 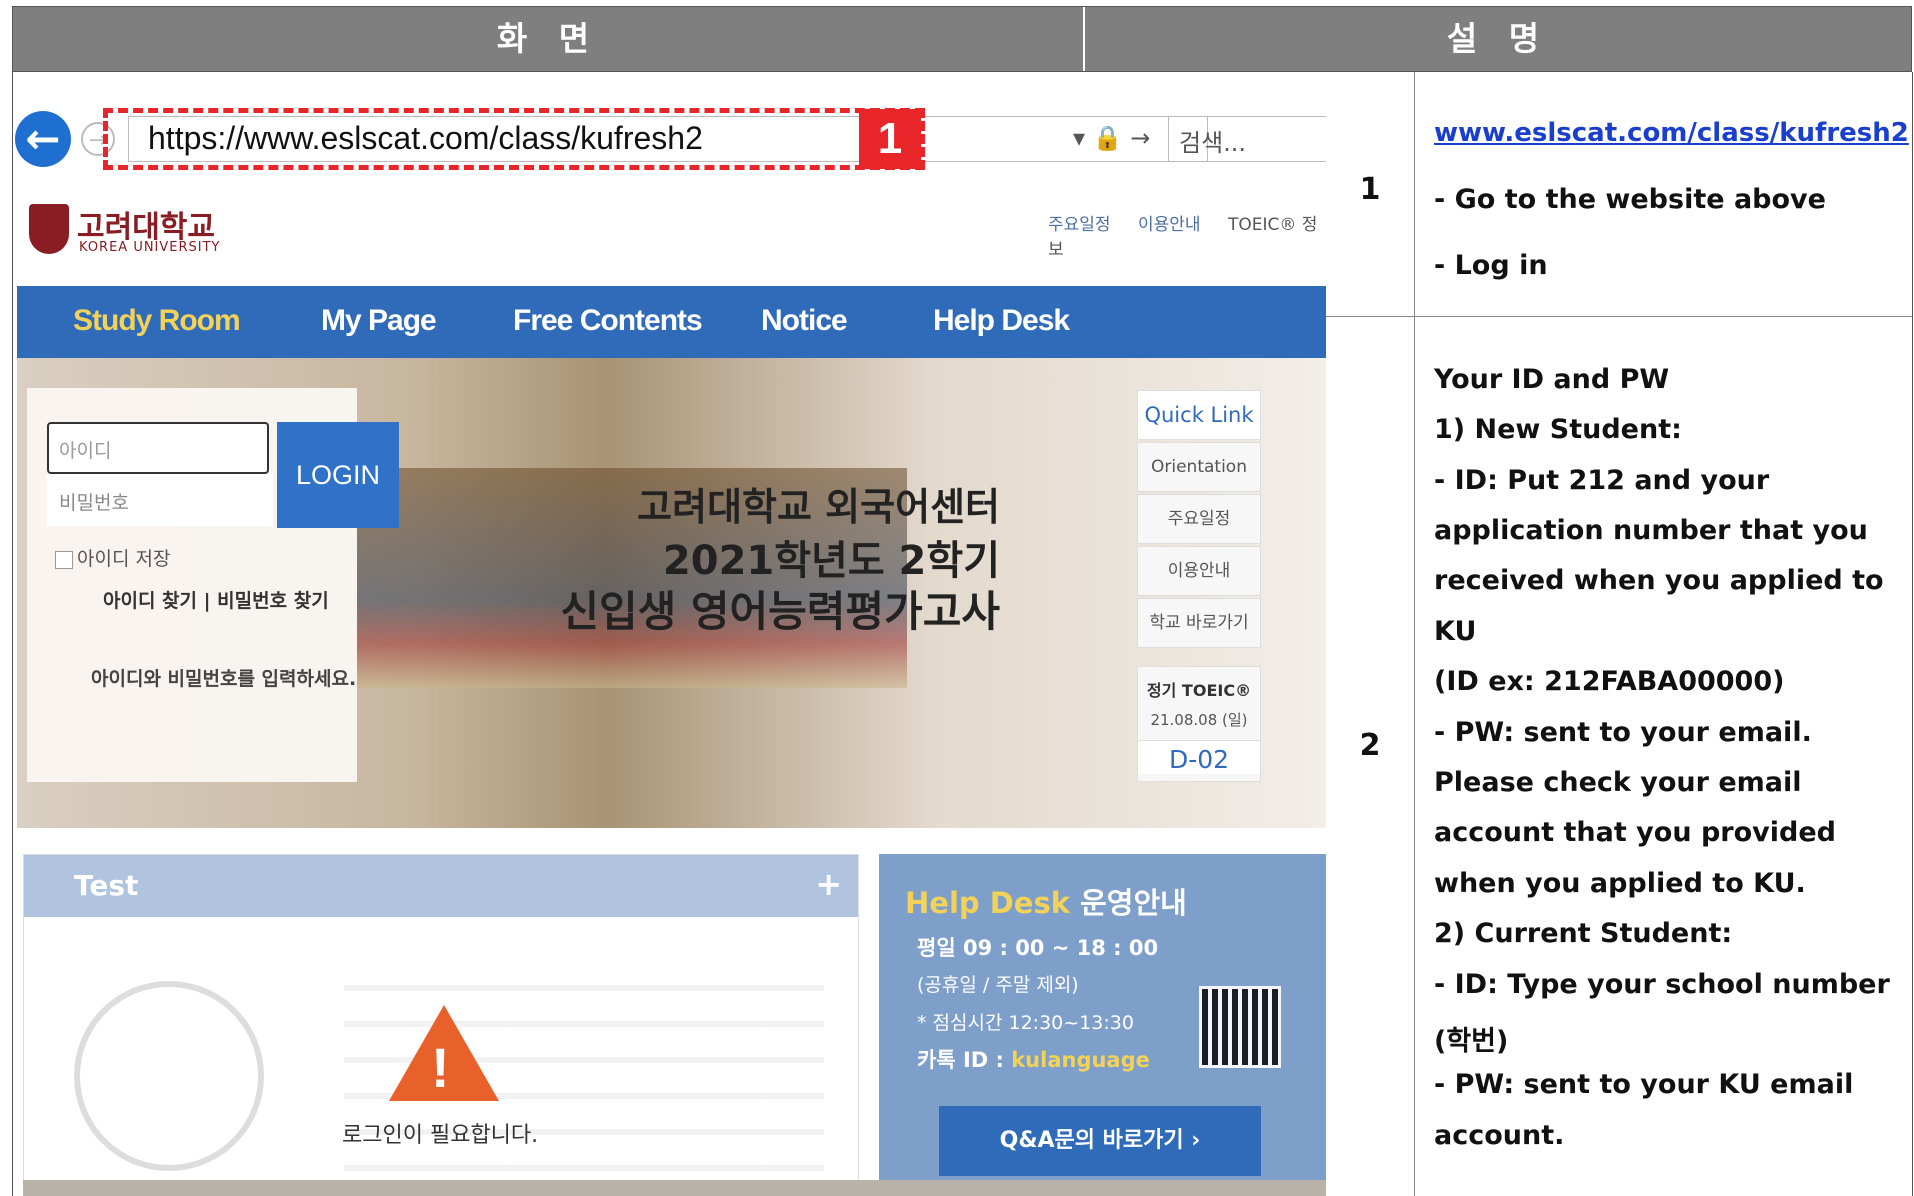 What do you see at coordinates (608, 321) in the screenshot?
I see `nav-free-contents: Free Contents` at bounding box center [608, 321].